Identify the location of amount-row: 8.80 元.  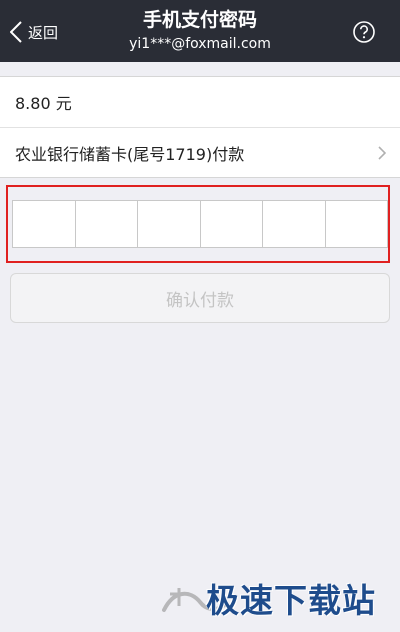
(200, 102).